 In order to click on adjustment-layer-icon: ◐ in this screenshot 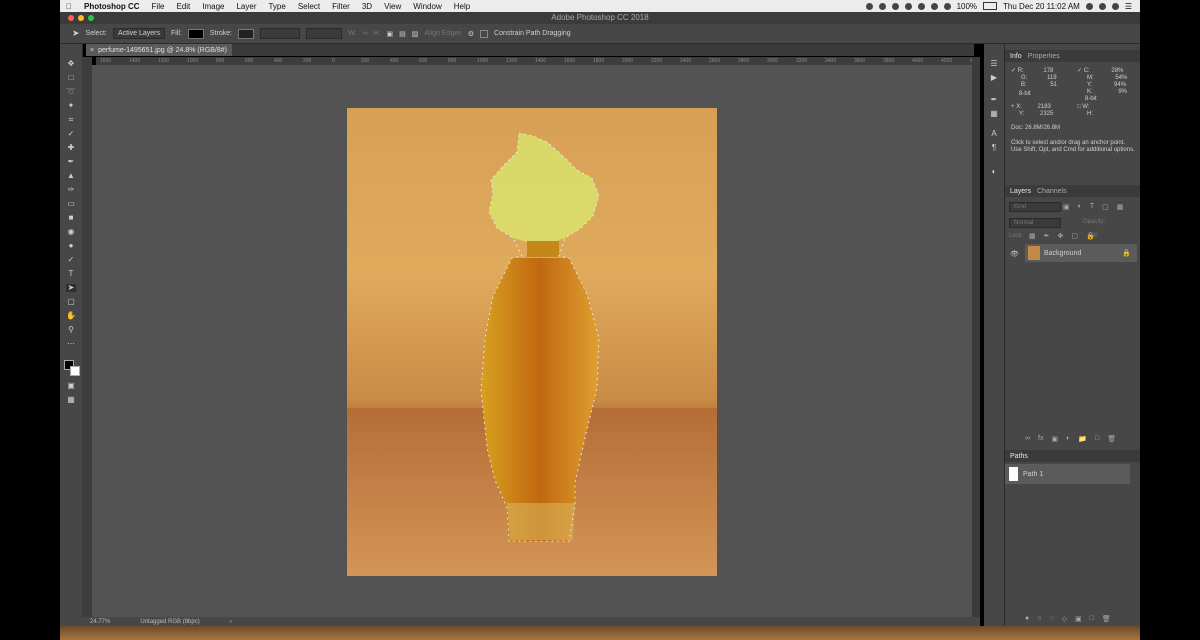, I will do `click(1068, 439)`.